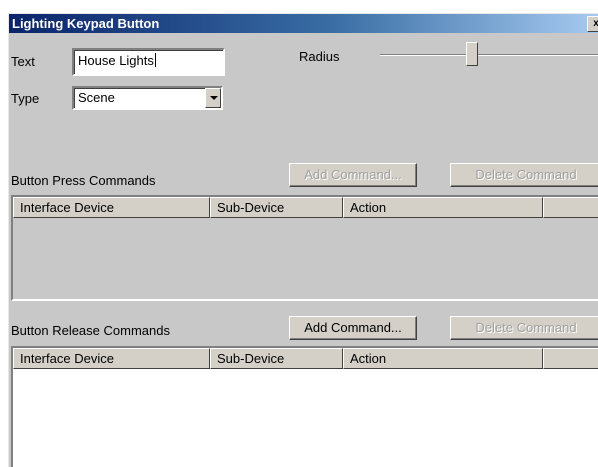  Describe the element at coordinates (276, 207) in the screenshot. I see `press-col-sub-device: Sub-Device` at that location.